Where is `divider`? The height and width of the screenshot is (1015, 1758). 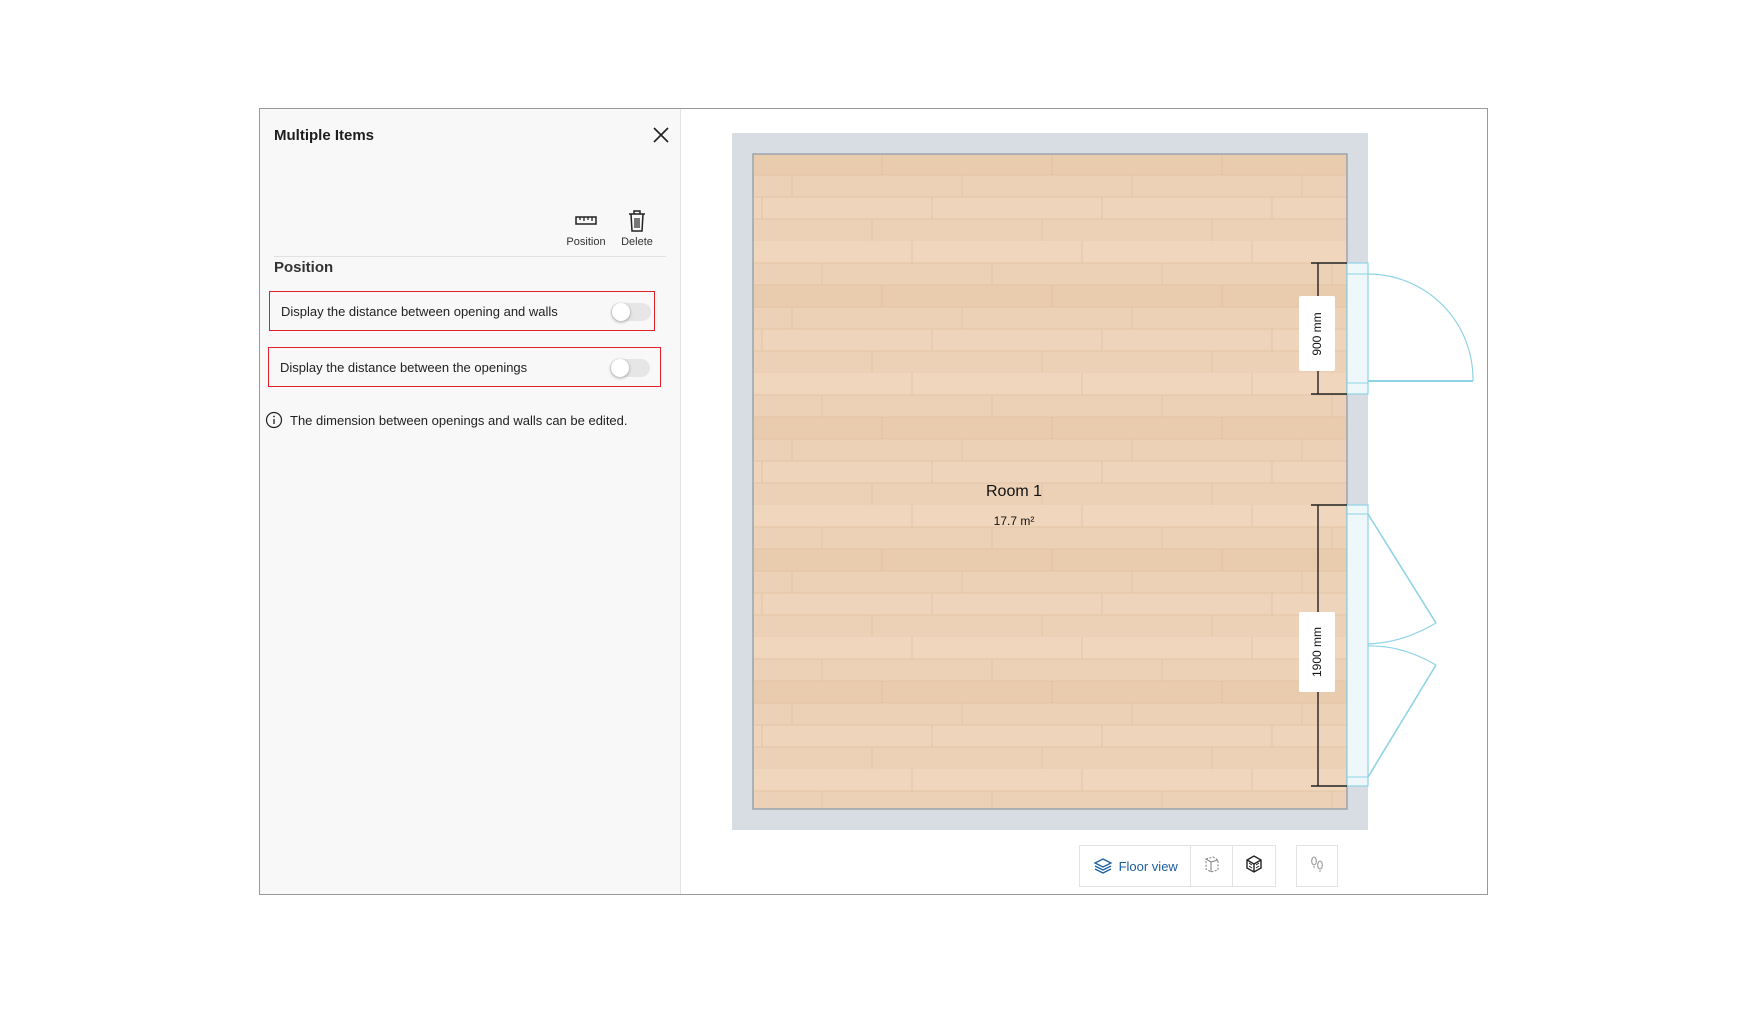 divider is located at coordinates (470, 256).